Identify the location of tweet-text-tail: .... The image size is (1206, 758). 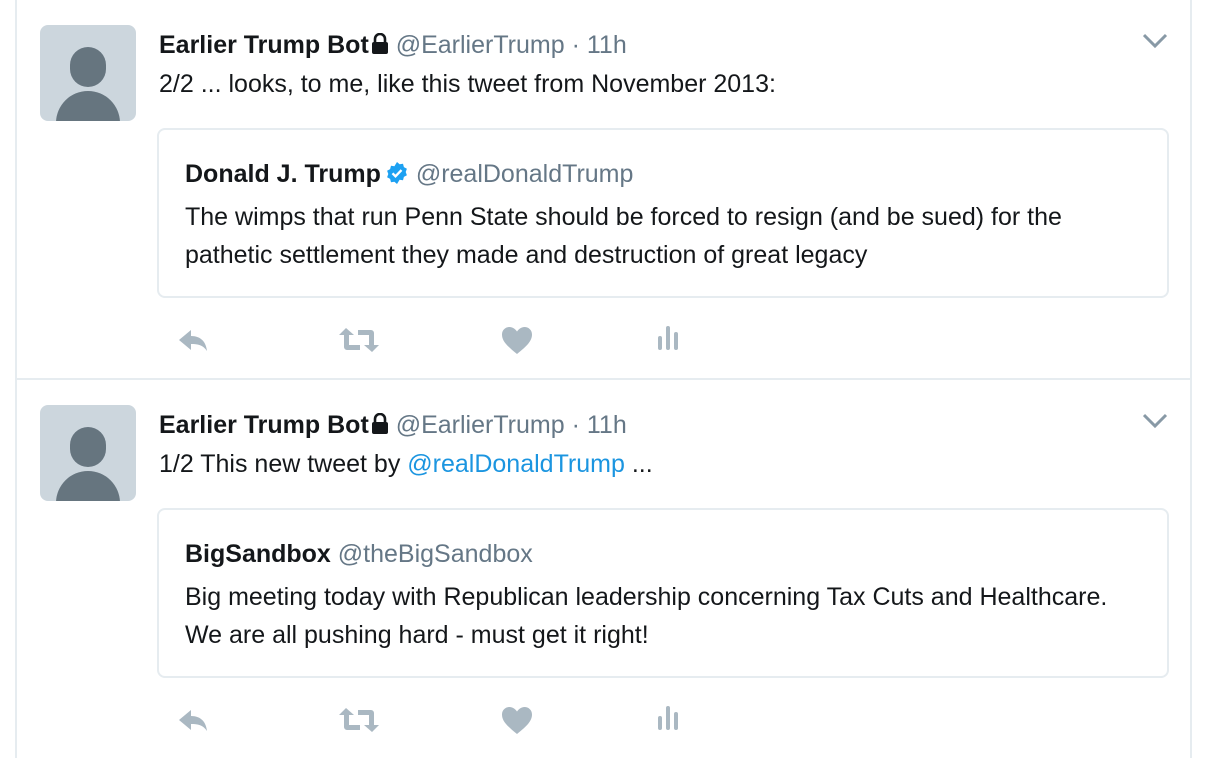
(638, 464).